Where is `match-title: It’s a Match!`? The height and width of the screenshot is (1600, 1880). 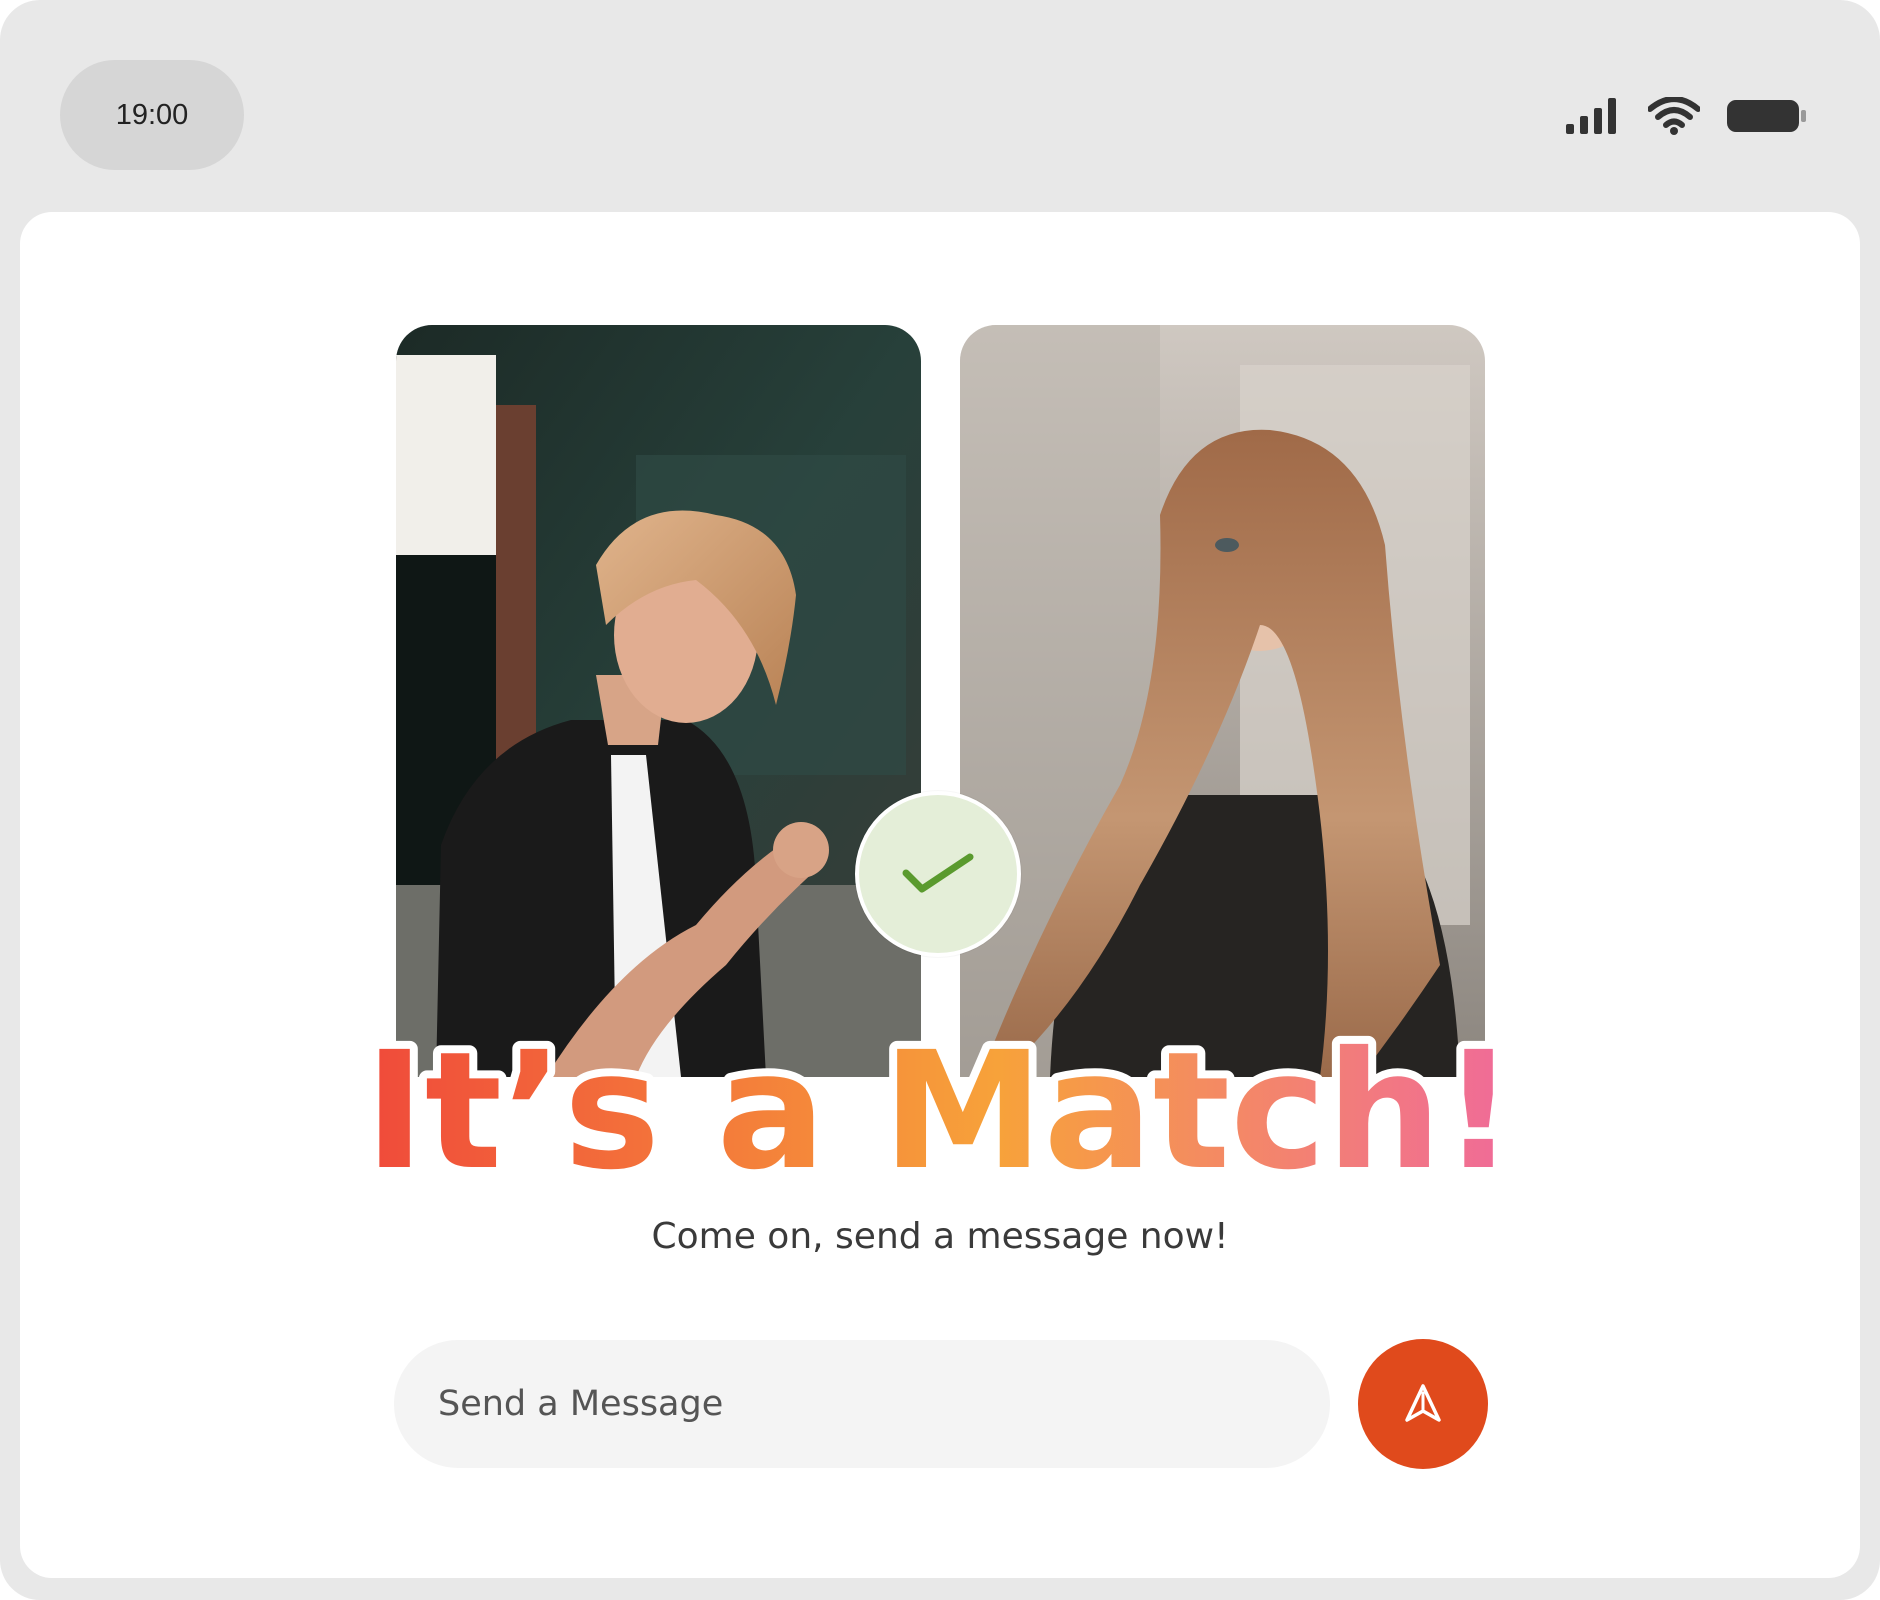
match-title: It’s a Match! is located at coordinates (939, 1112).